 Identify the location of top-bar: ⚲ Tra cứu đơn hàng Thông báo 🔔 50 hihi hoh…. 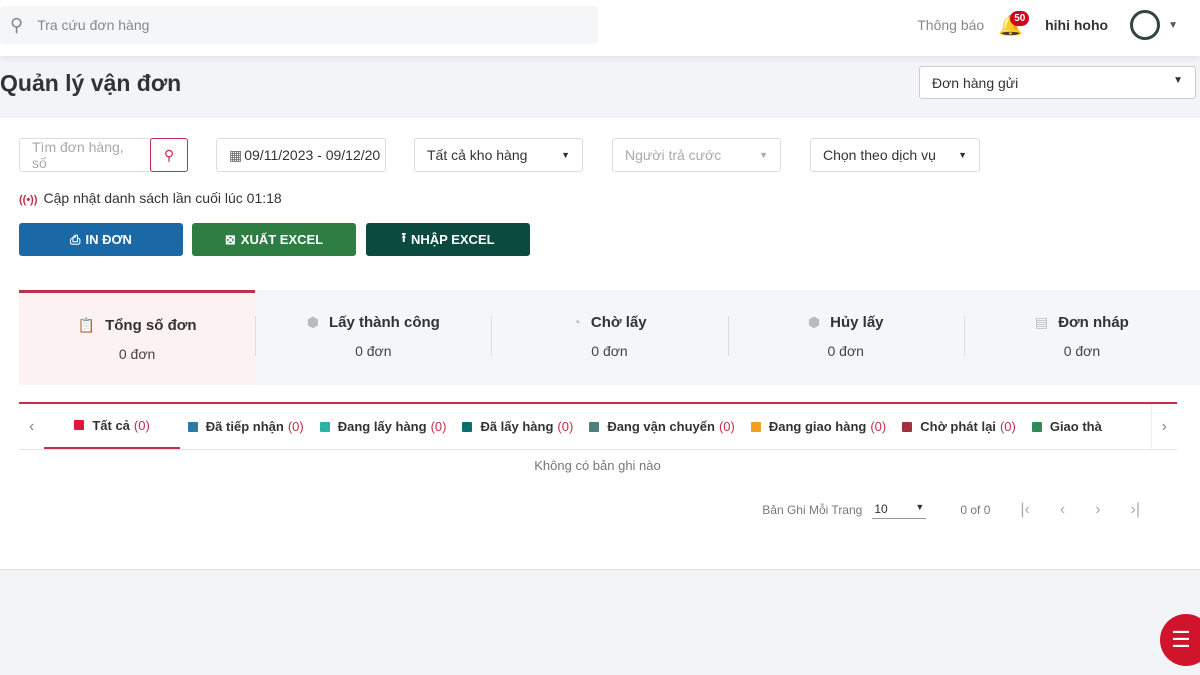
(600, 28).